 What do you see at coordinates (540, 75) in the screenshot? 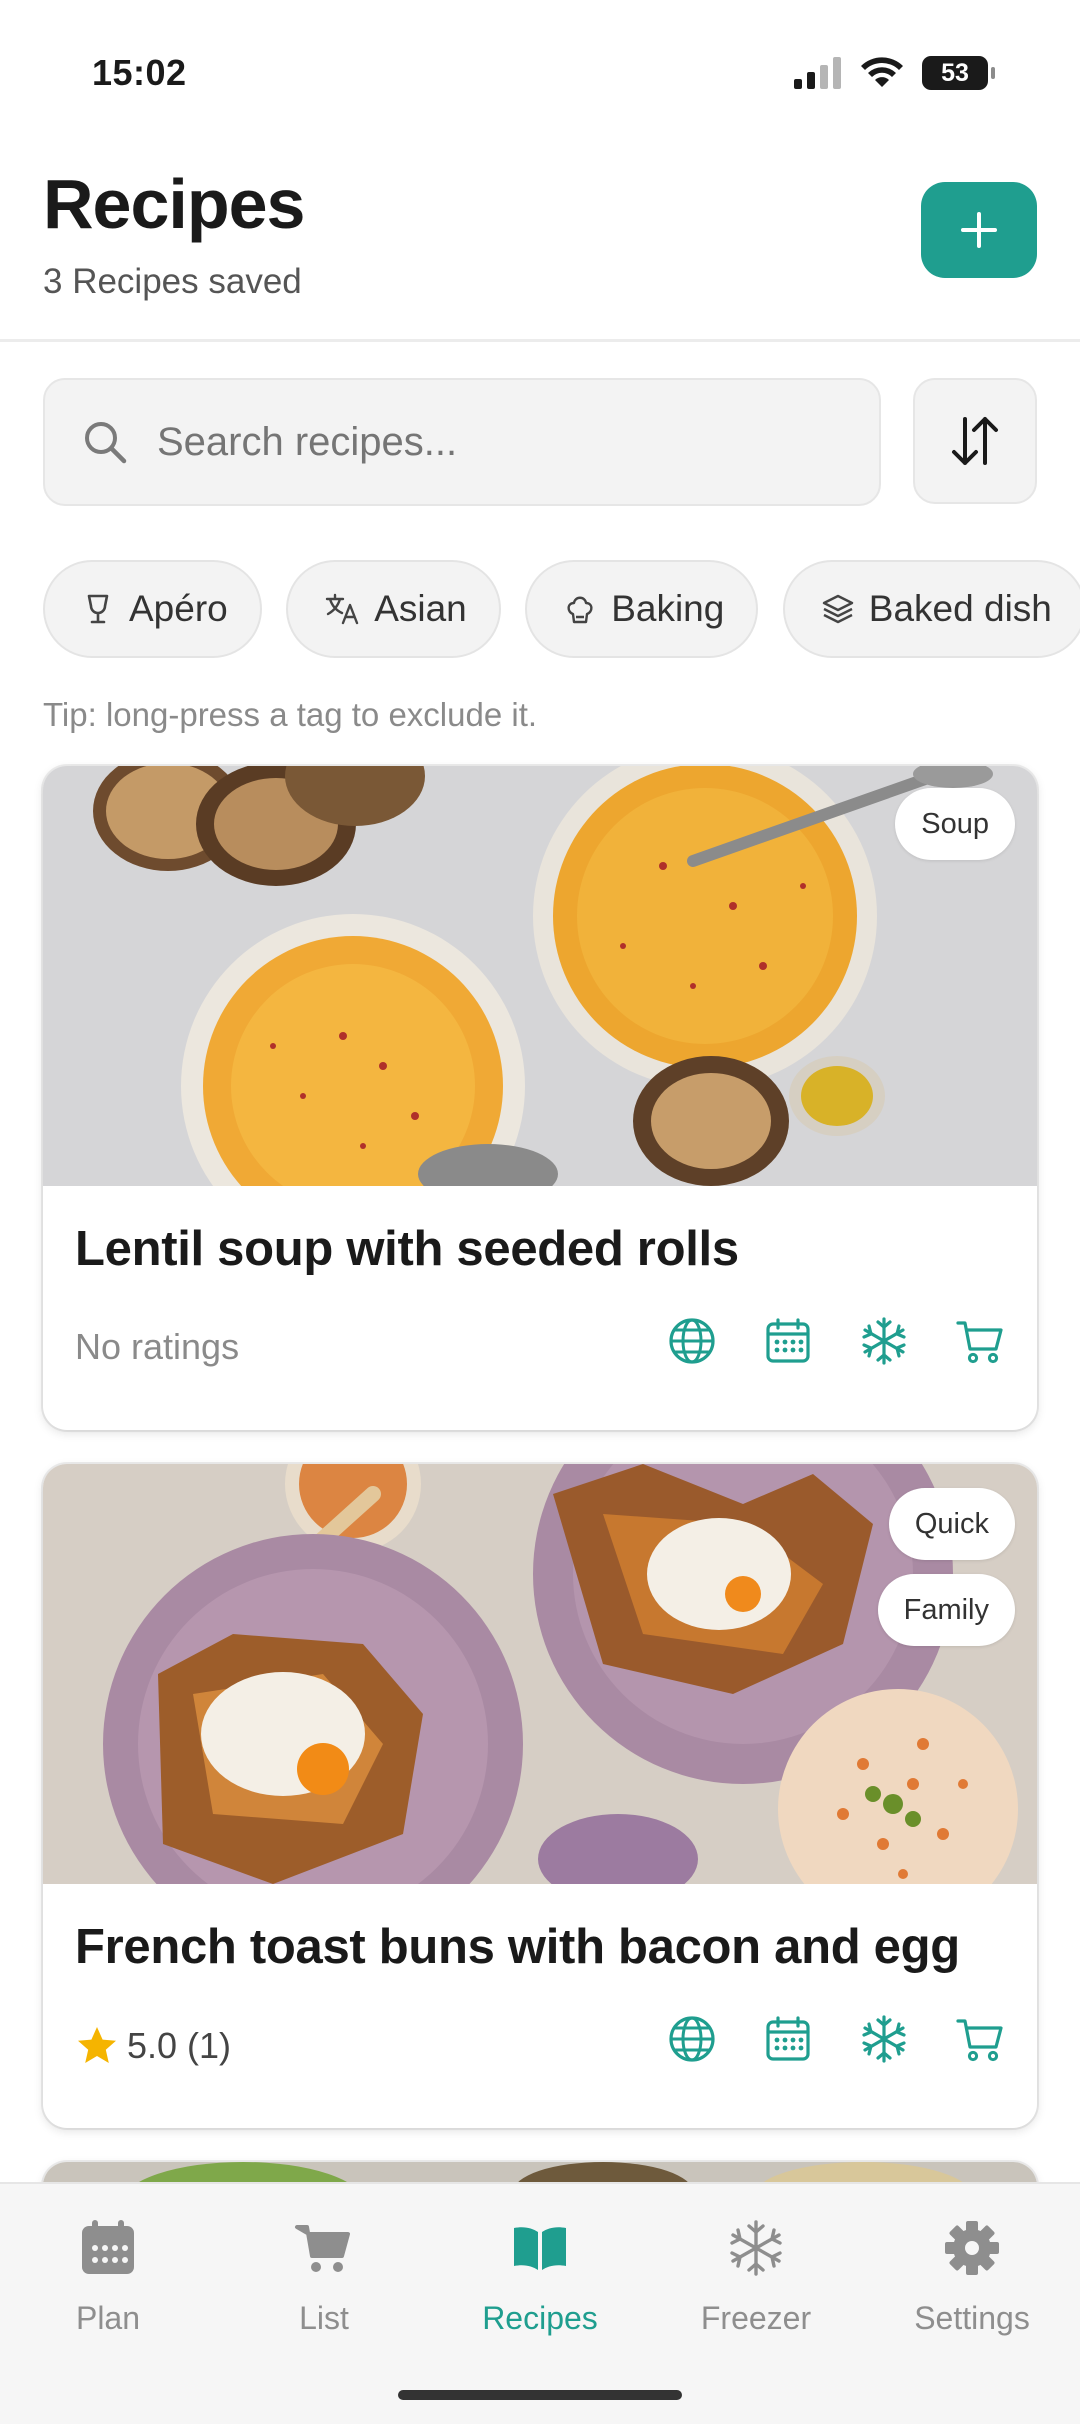
I see `status-bar: 15:02 53` at bounding box center [540, 75].